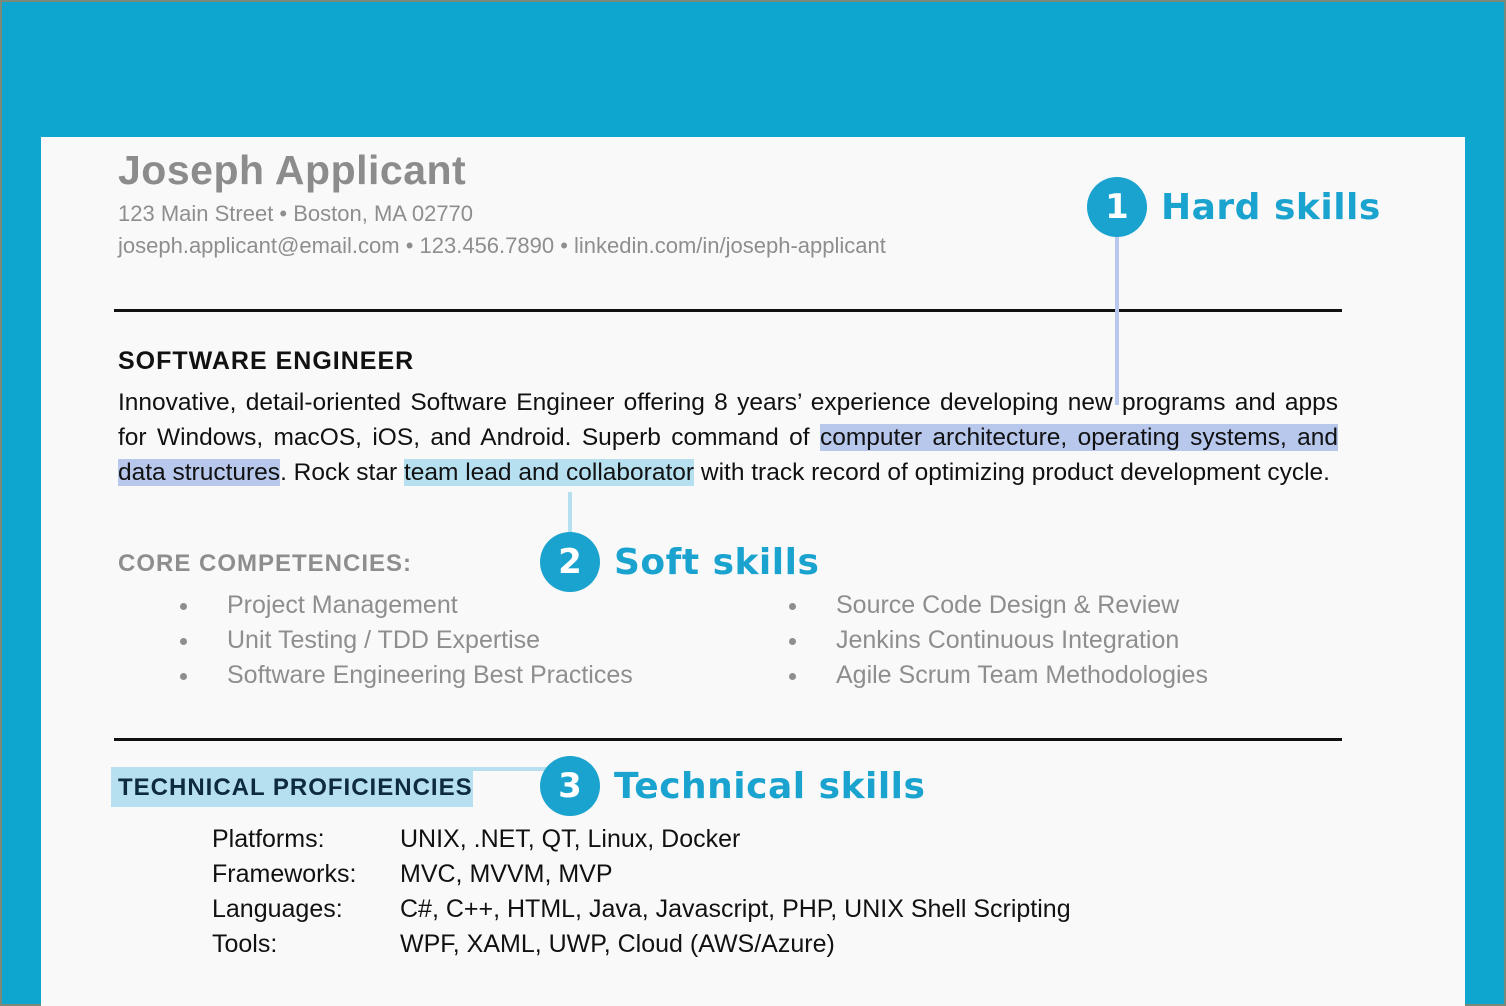  What do you see at coordinates (245, 944) in the screenshot?
I see `row-label: Tools:` at bounding box center [245, 944].